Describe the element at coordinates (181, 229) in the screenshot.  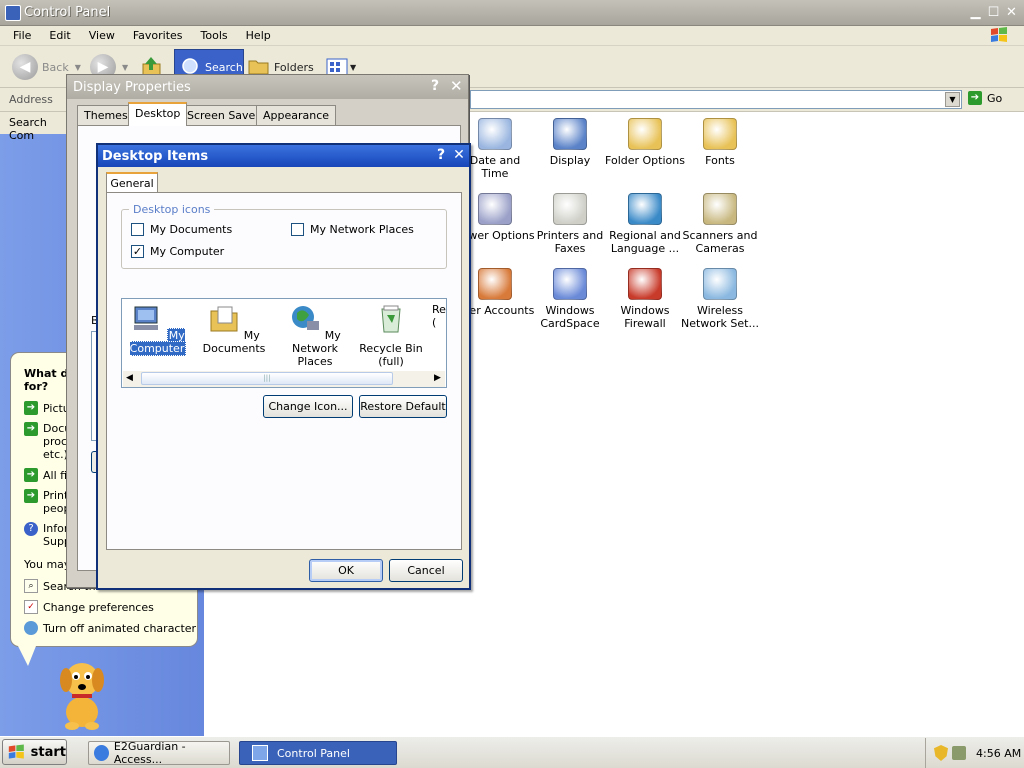
I see `checkbox-my-documents: My Documents` at that location.